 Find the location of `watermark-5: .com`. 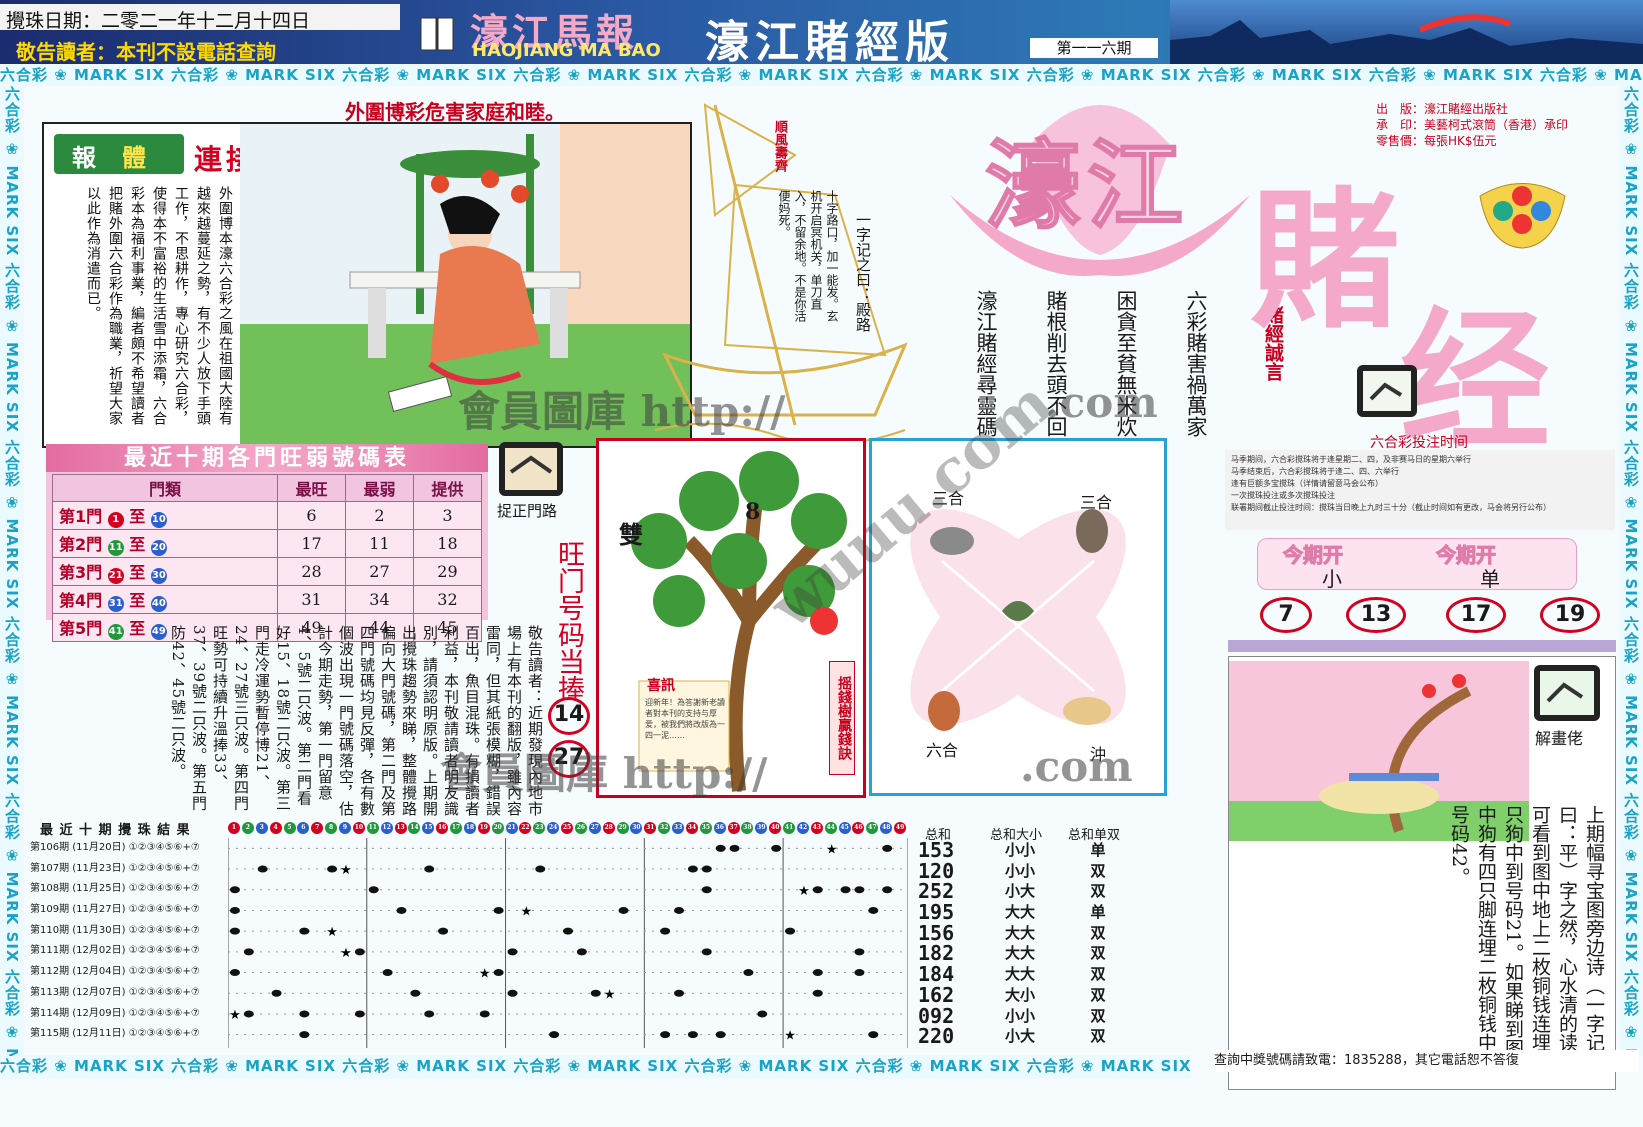

watermark-5: .com is located at coordinates (1076, 766).